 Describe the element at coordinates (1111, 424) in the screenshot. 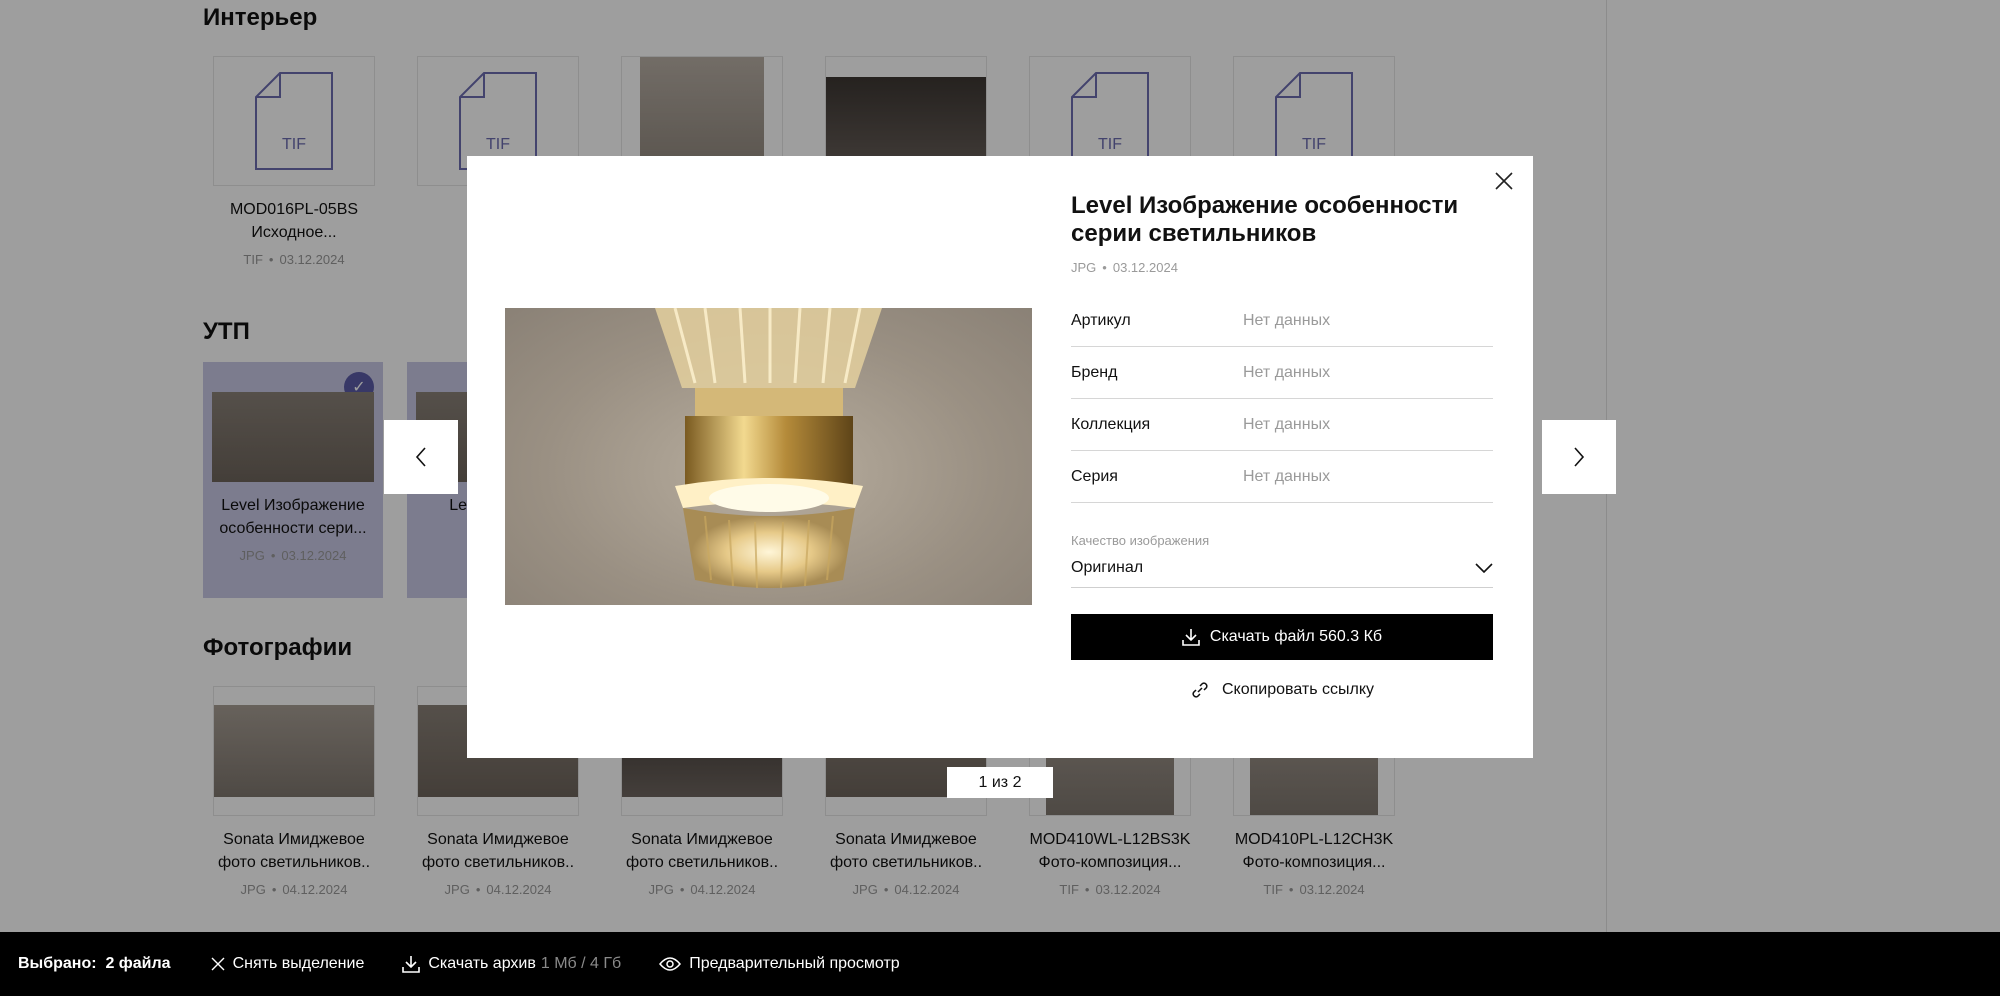

I see `property-key: Коллекция` at that location.